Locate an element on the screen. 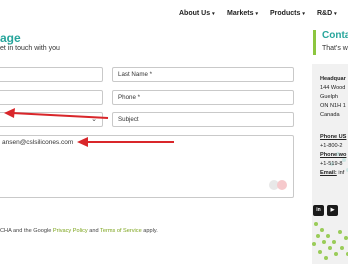 The image size is (348, 268). nav-markets-label: Markets is located at coordinates (240, 13).